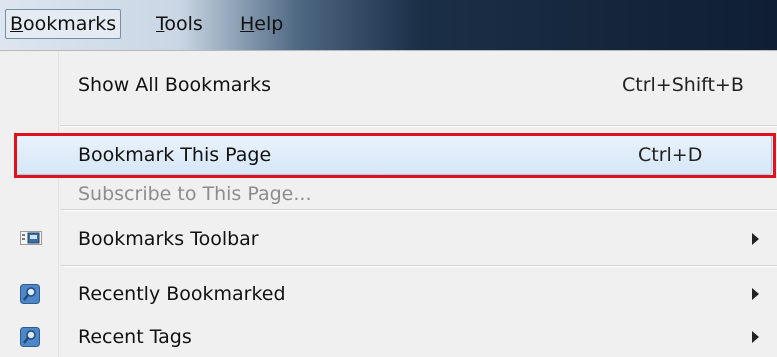 The height and width of the screenshot is (357, 777). I want to click on menuitem-show-all-bookmarks: Show All Bookmarks Ctrl+Shift+B, so click(388, 85).